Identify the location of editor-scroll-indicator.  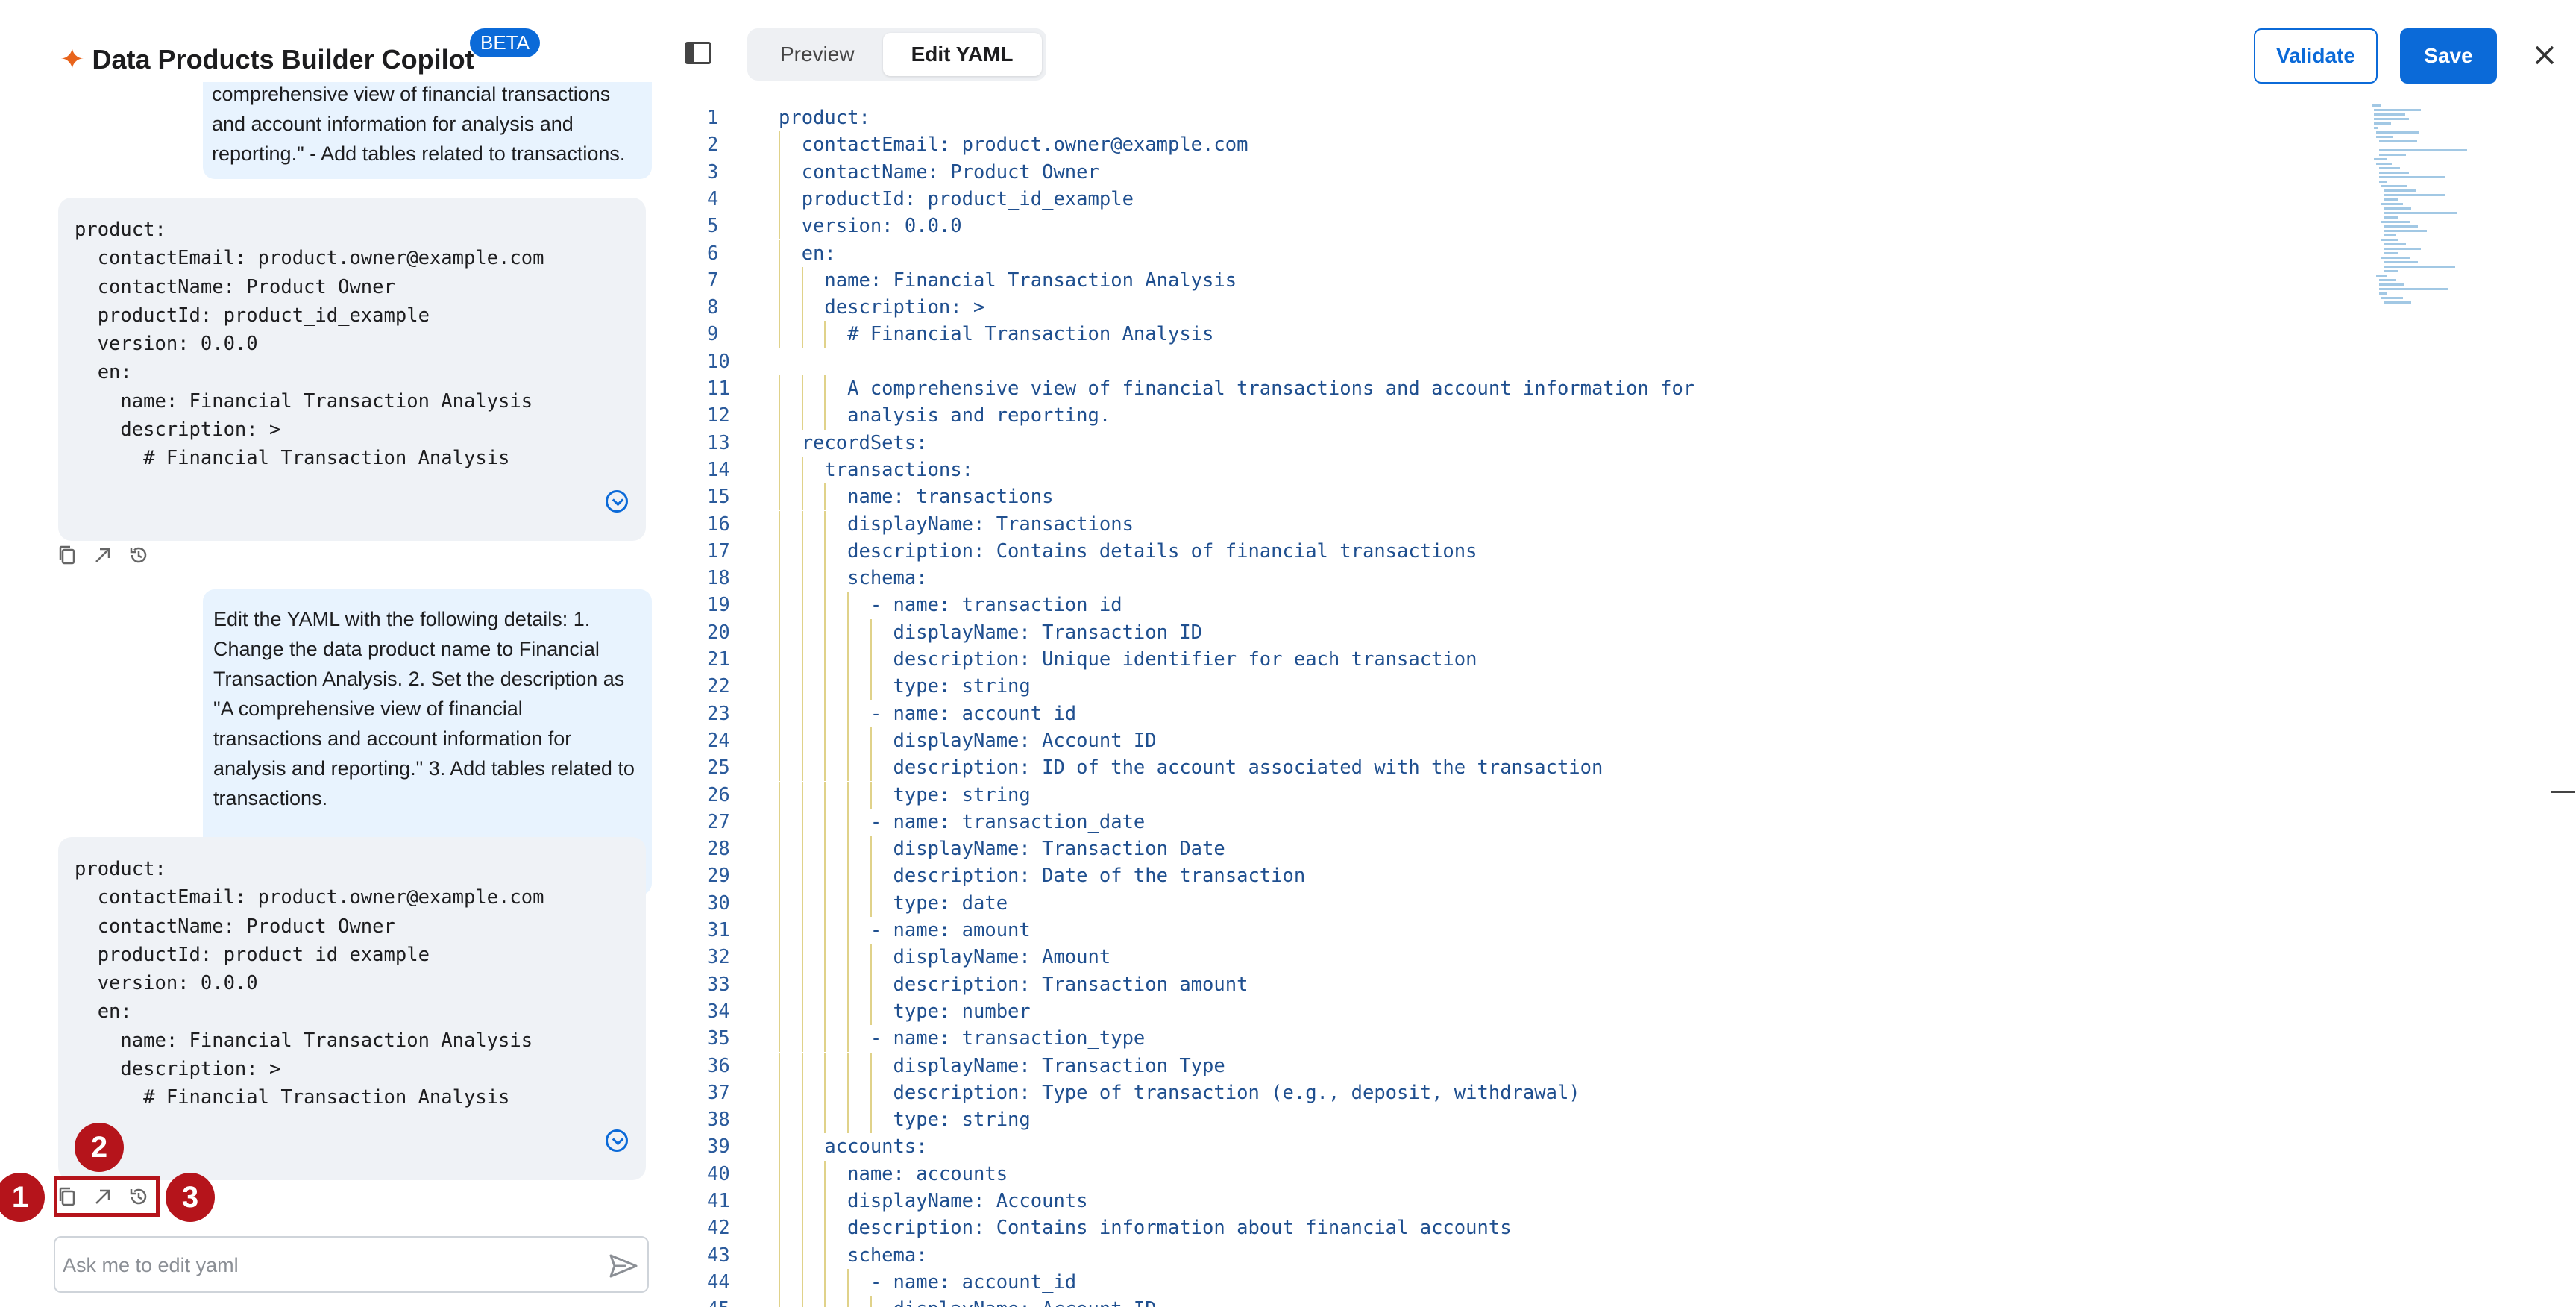
(2563, 792).